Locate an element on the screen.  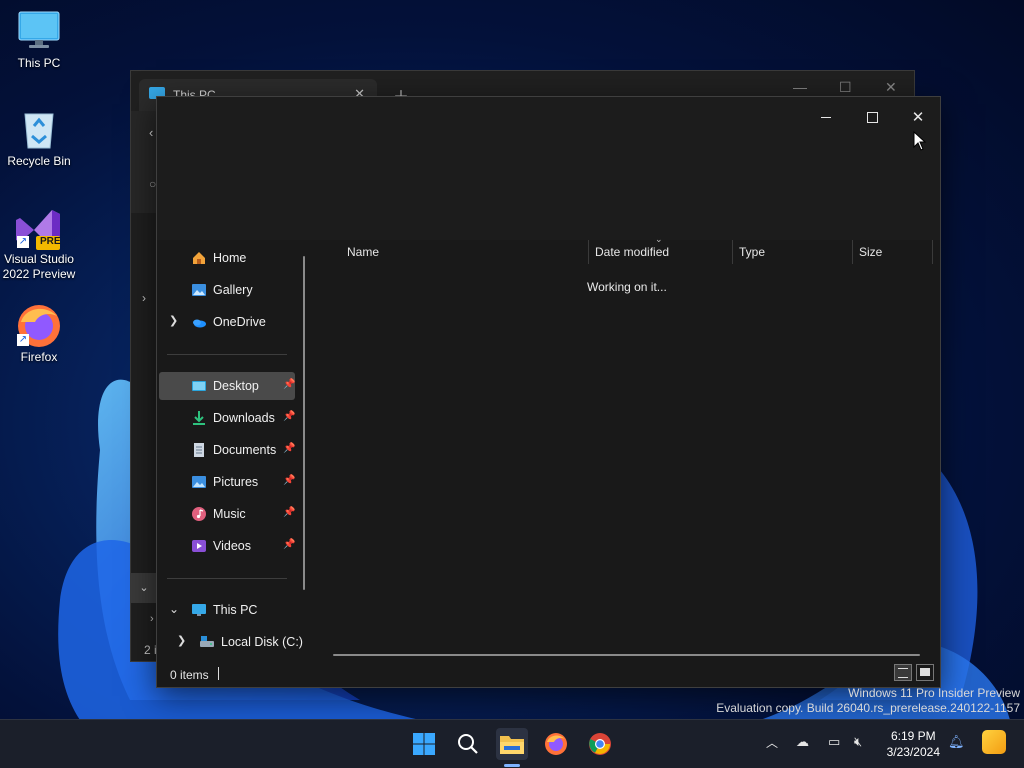
column-header-name: Name is located at coordinates (363, 252).